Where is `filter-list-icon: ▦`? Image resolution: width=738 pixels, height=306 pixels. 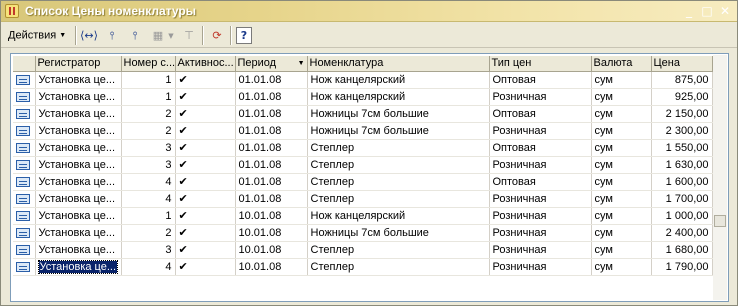
filter-list-icon: ▦ is located at coordinates (158, 35).